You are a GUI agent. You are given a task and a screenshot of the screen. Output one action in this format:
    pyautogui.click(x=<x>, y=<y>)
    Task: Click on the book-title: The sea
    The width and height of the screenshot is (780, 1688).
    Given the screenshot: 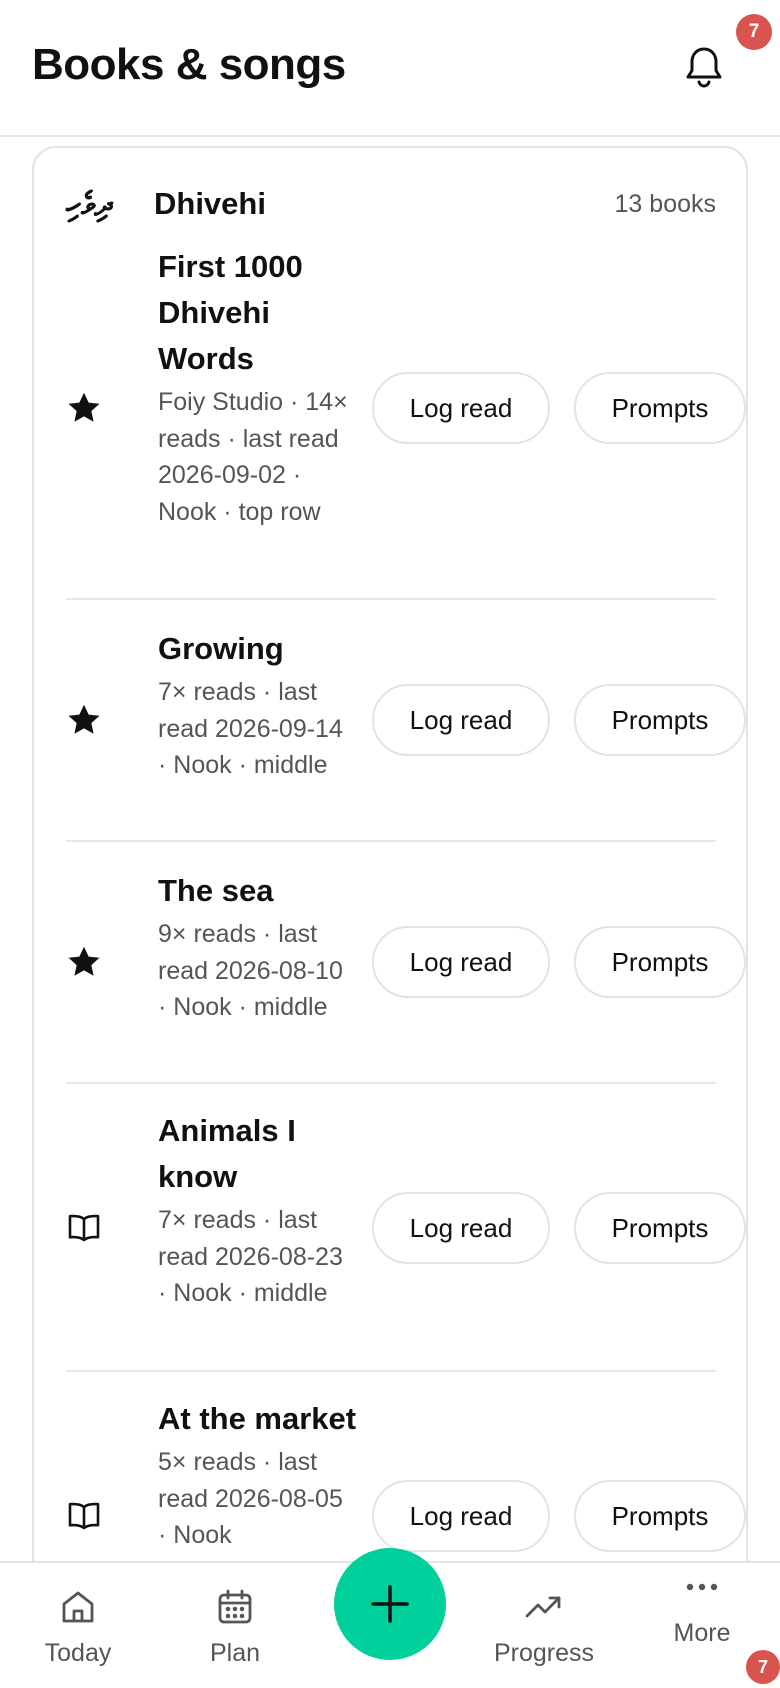 What is the action you would take?
    pyautogui.click(x=216, y=890)
    